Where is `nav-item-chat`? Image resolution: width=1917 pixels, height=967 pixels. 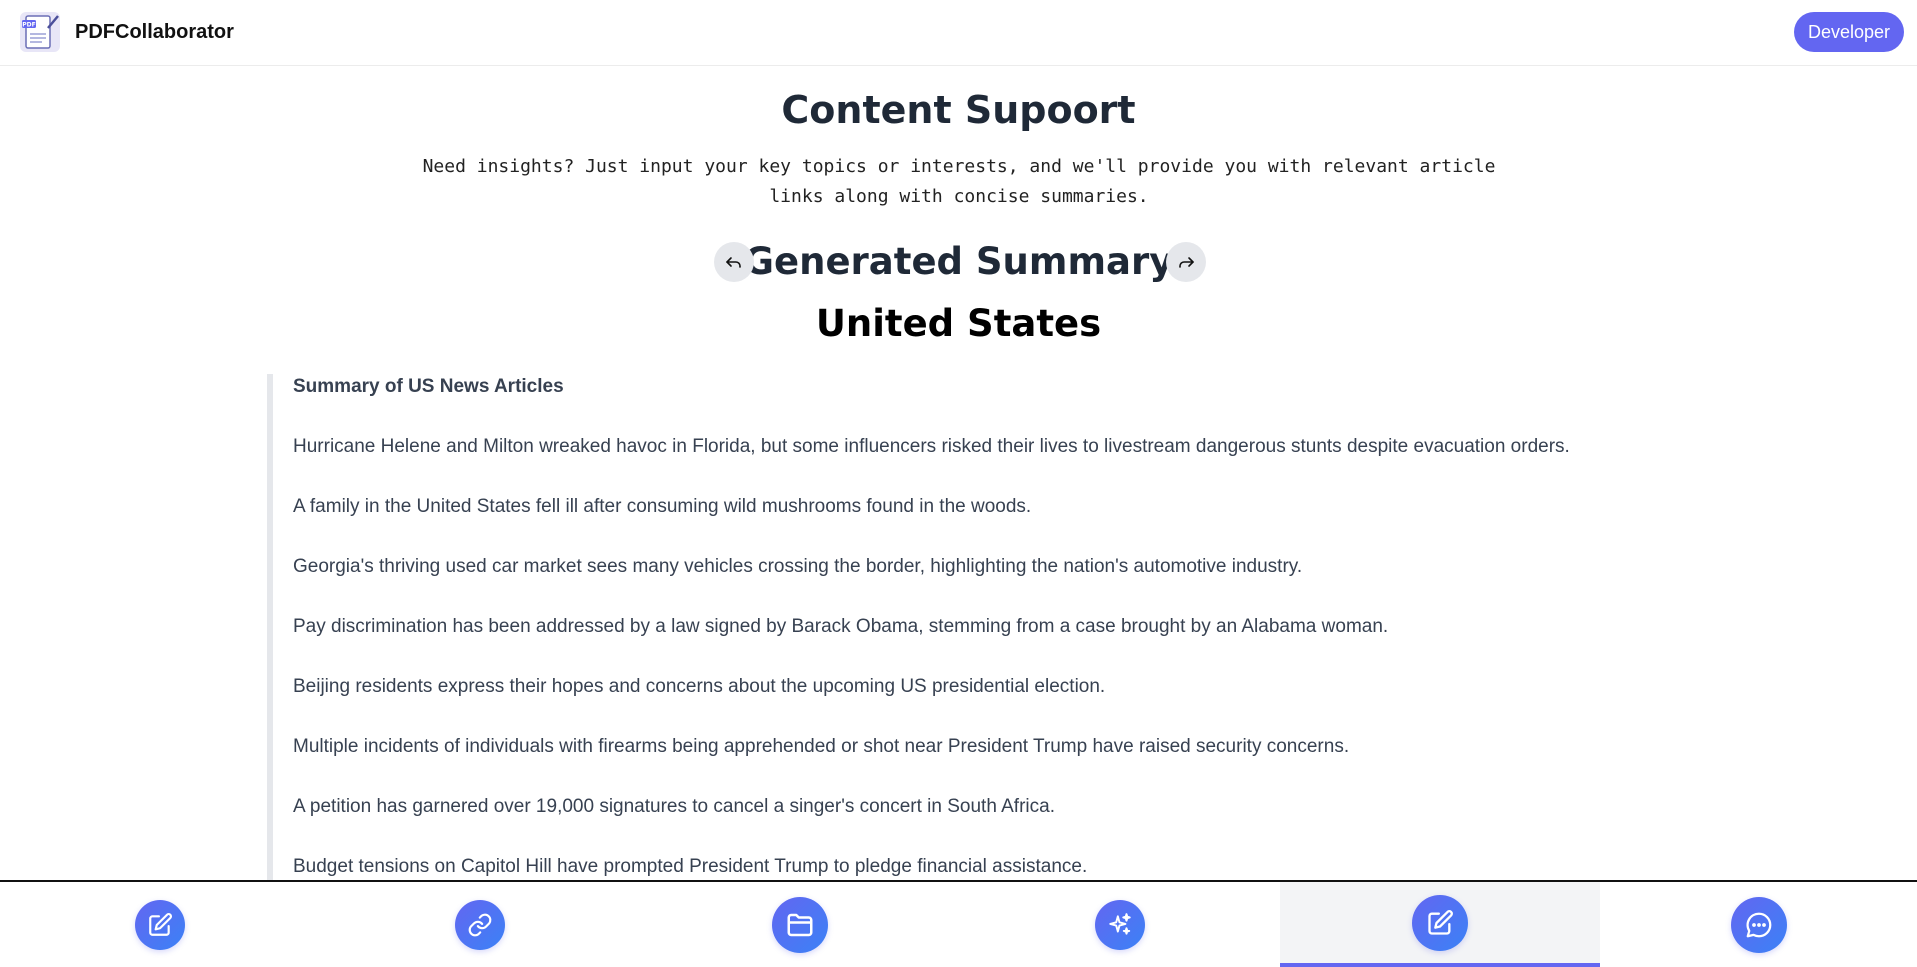 nav-item-chat is located at coordinates (1758, 924).